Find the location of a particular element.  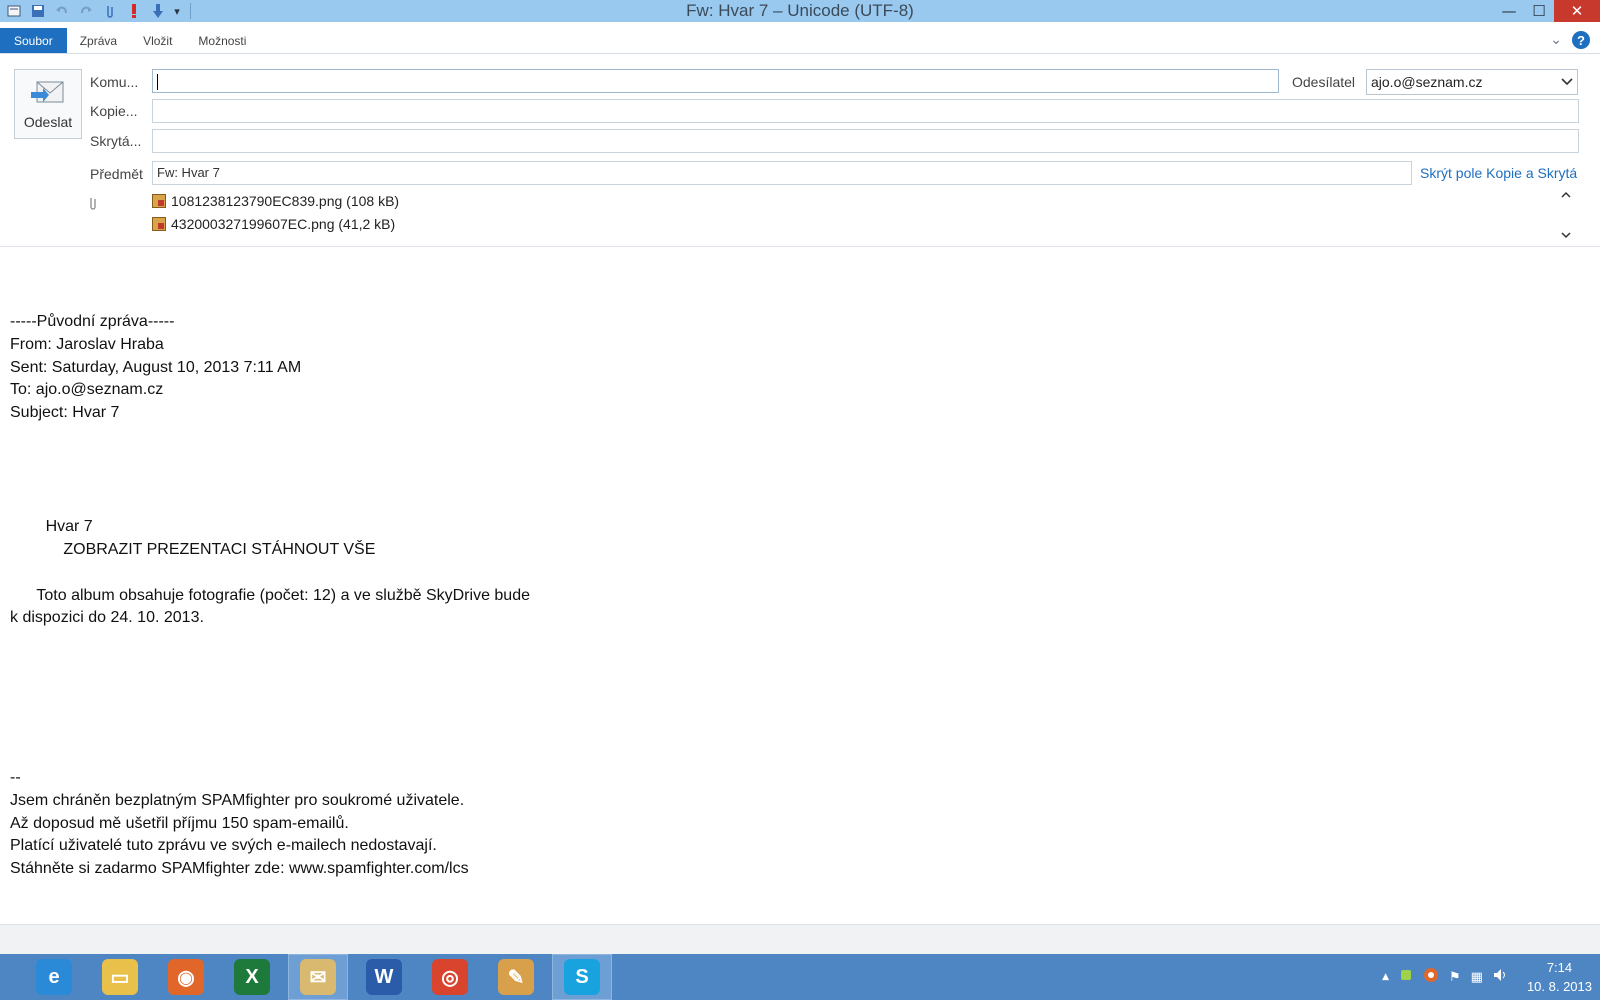

internet-explorer-icon: e is located at coordinates (54, 977).